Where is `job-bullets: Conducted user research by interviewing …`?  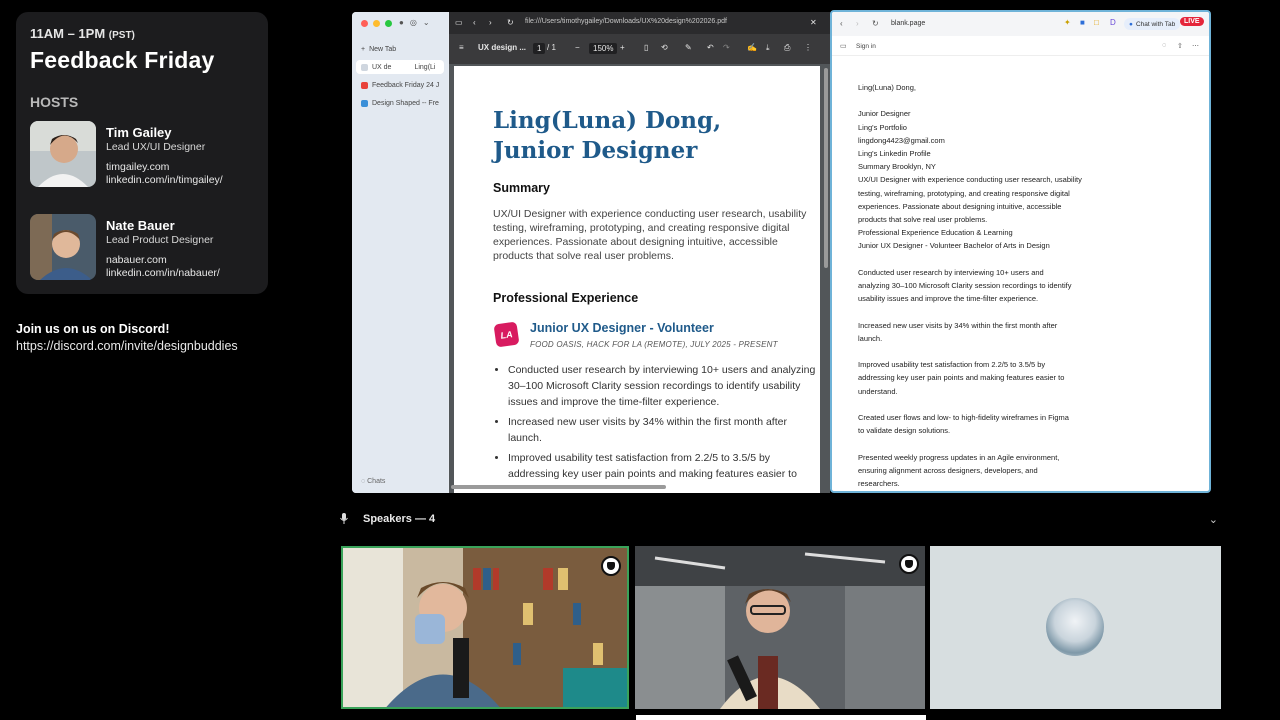
job-bullets: Conducted user research by interviewing … is located at coordinates (663, 424).